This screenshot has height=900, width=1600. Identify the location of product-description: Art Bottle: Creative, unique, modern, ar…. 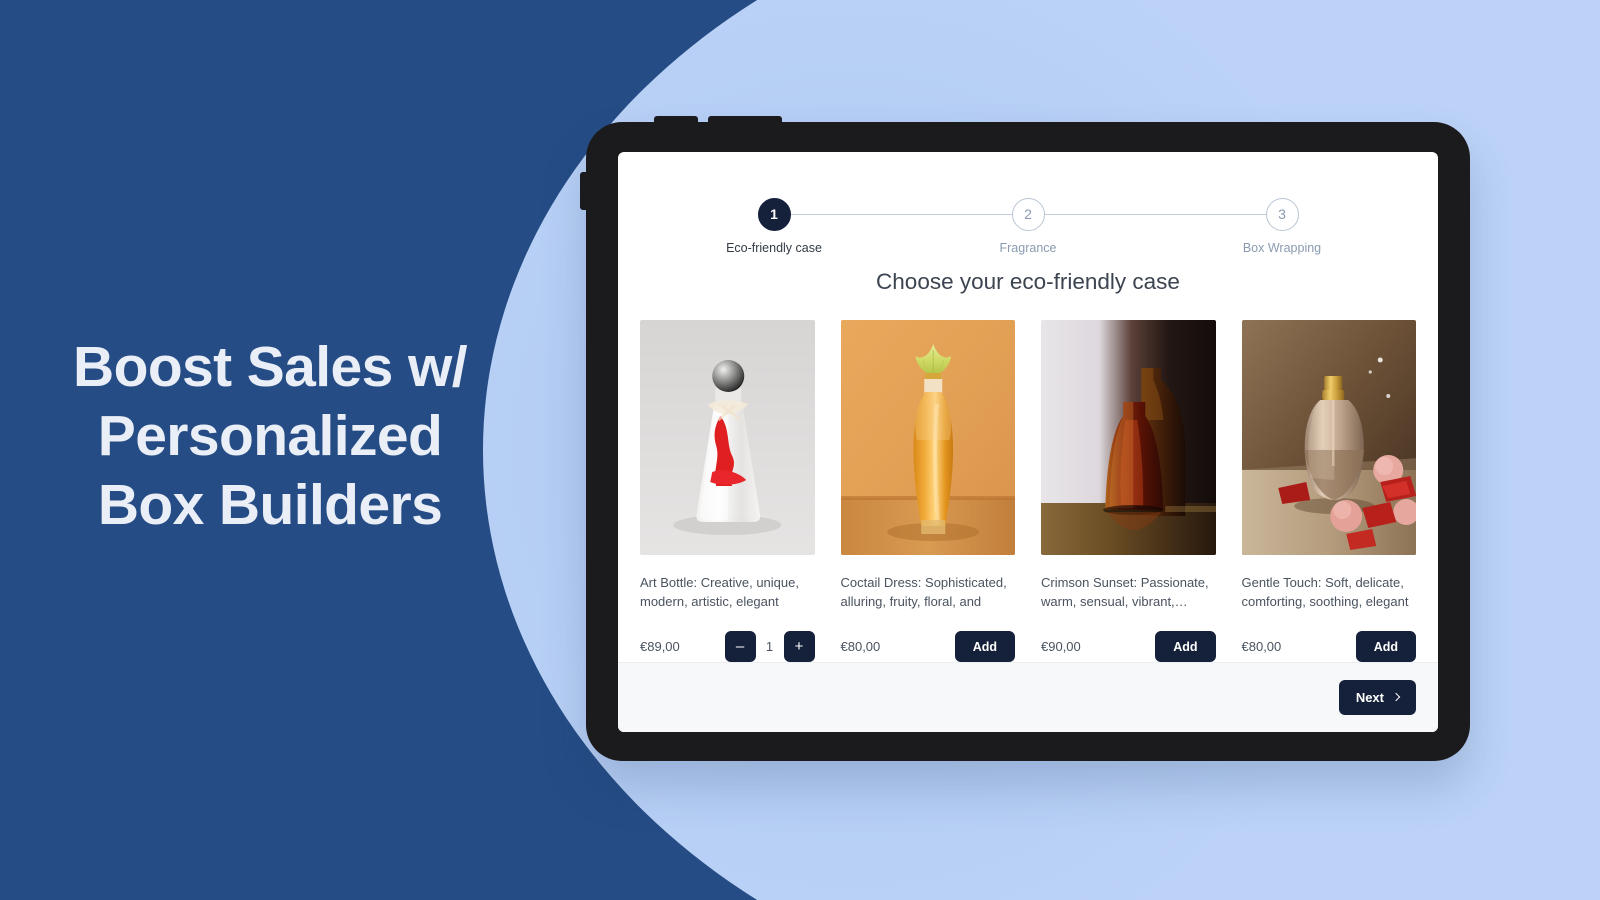
(719, 592).